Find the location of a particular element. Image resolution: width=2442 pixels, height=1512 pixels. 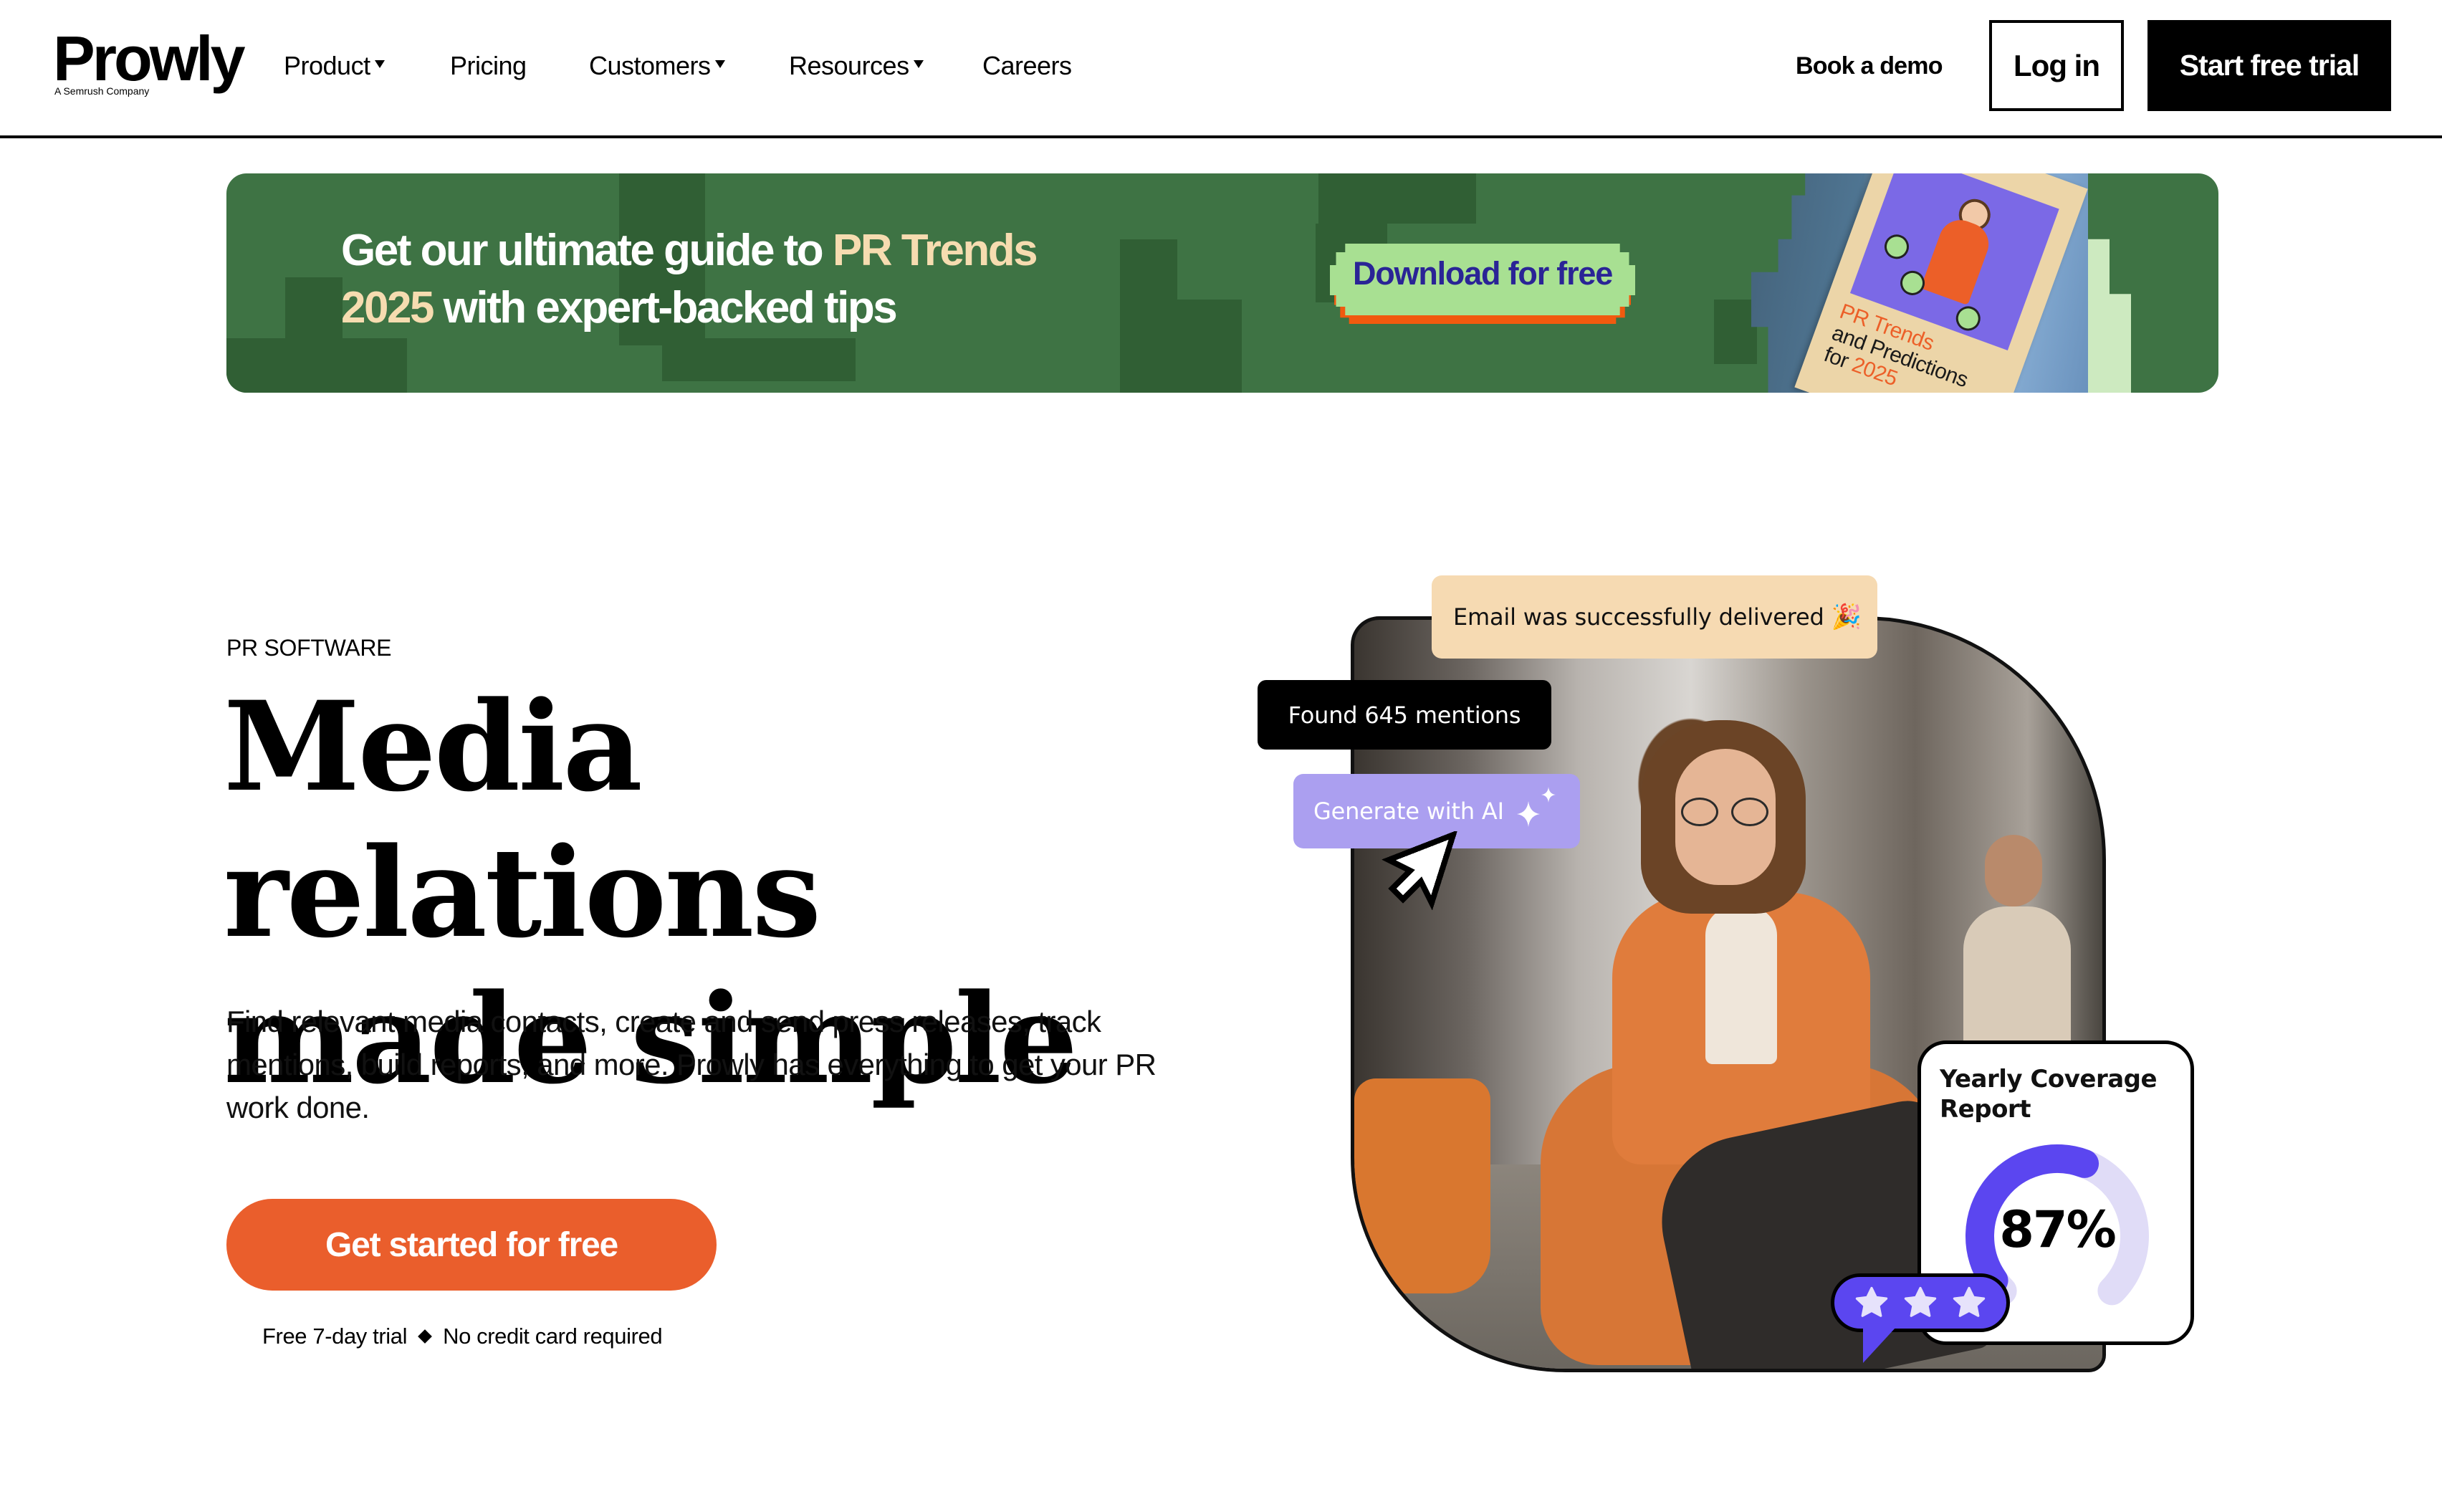

glasses is located at coordinates (1725, 812).